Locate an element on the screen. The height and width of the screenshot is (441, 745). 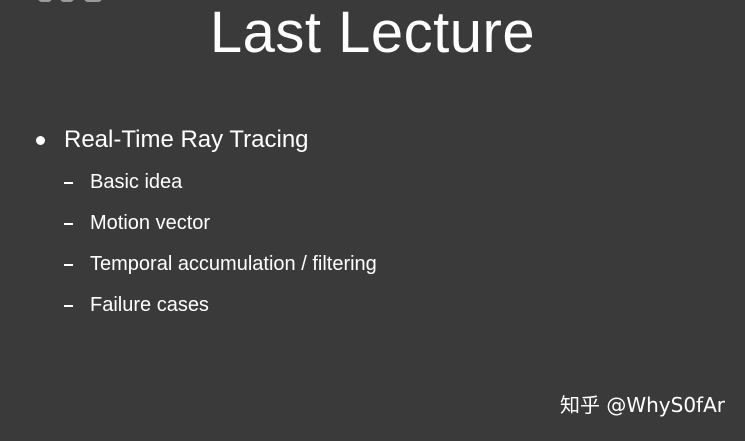
bullet-text: Real-Time Ray Tracing is located at coordinates (186, 139).